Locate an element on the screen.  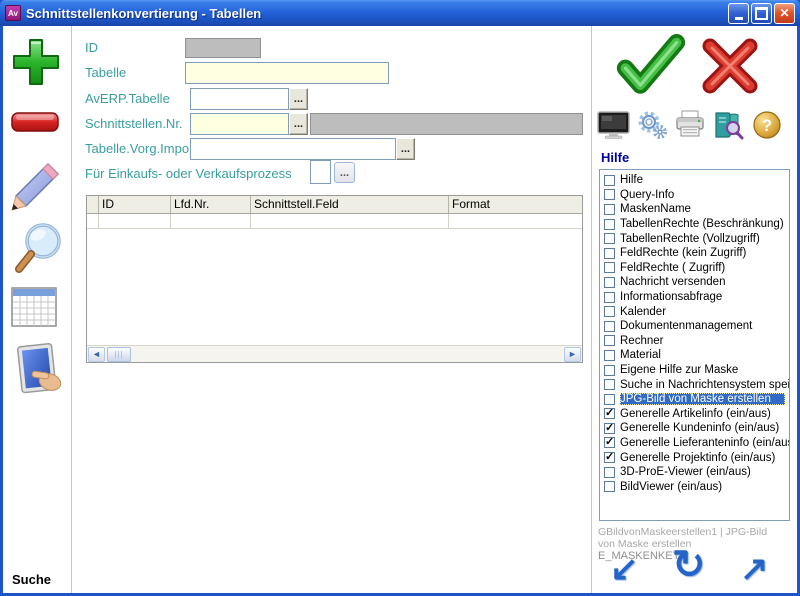
help-button: ? is located at coordinates (767, 127).